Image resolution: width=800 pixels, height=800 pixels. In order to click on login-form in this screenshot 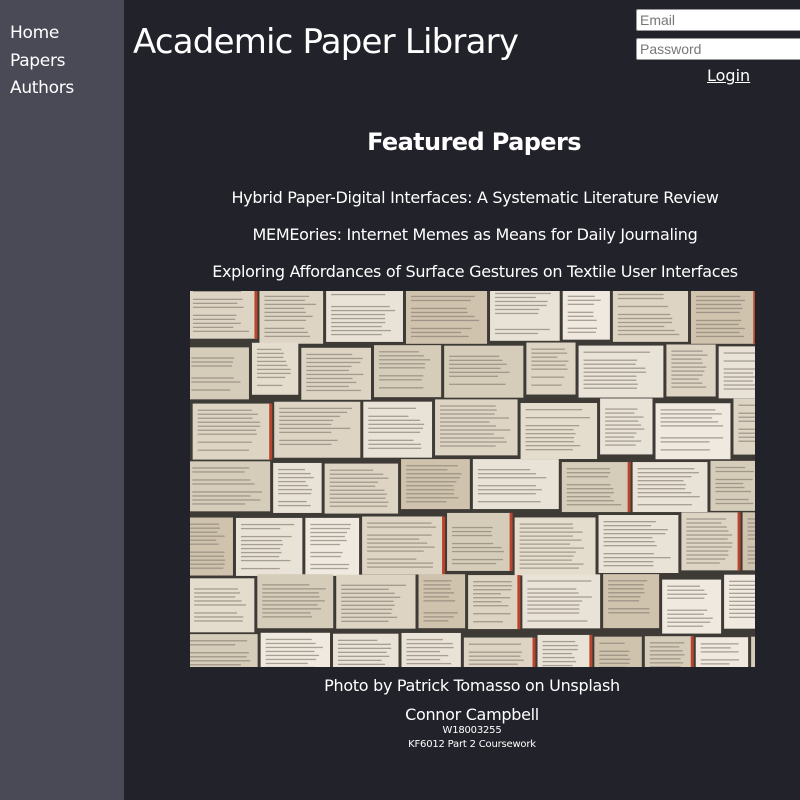, I will do `click(718, 38)`.